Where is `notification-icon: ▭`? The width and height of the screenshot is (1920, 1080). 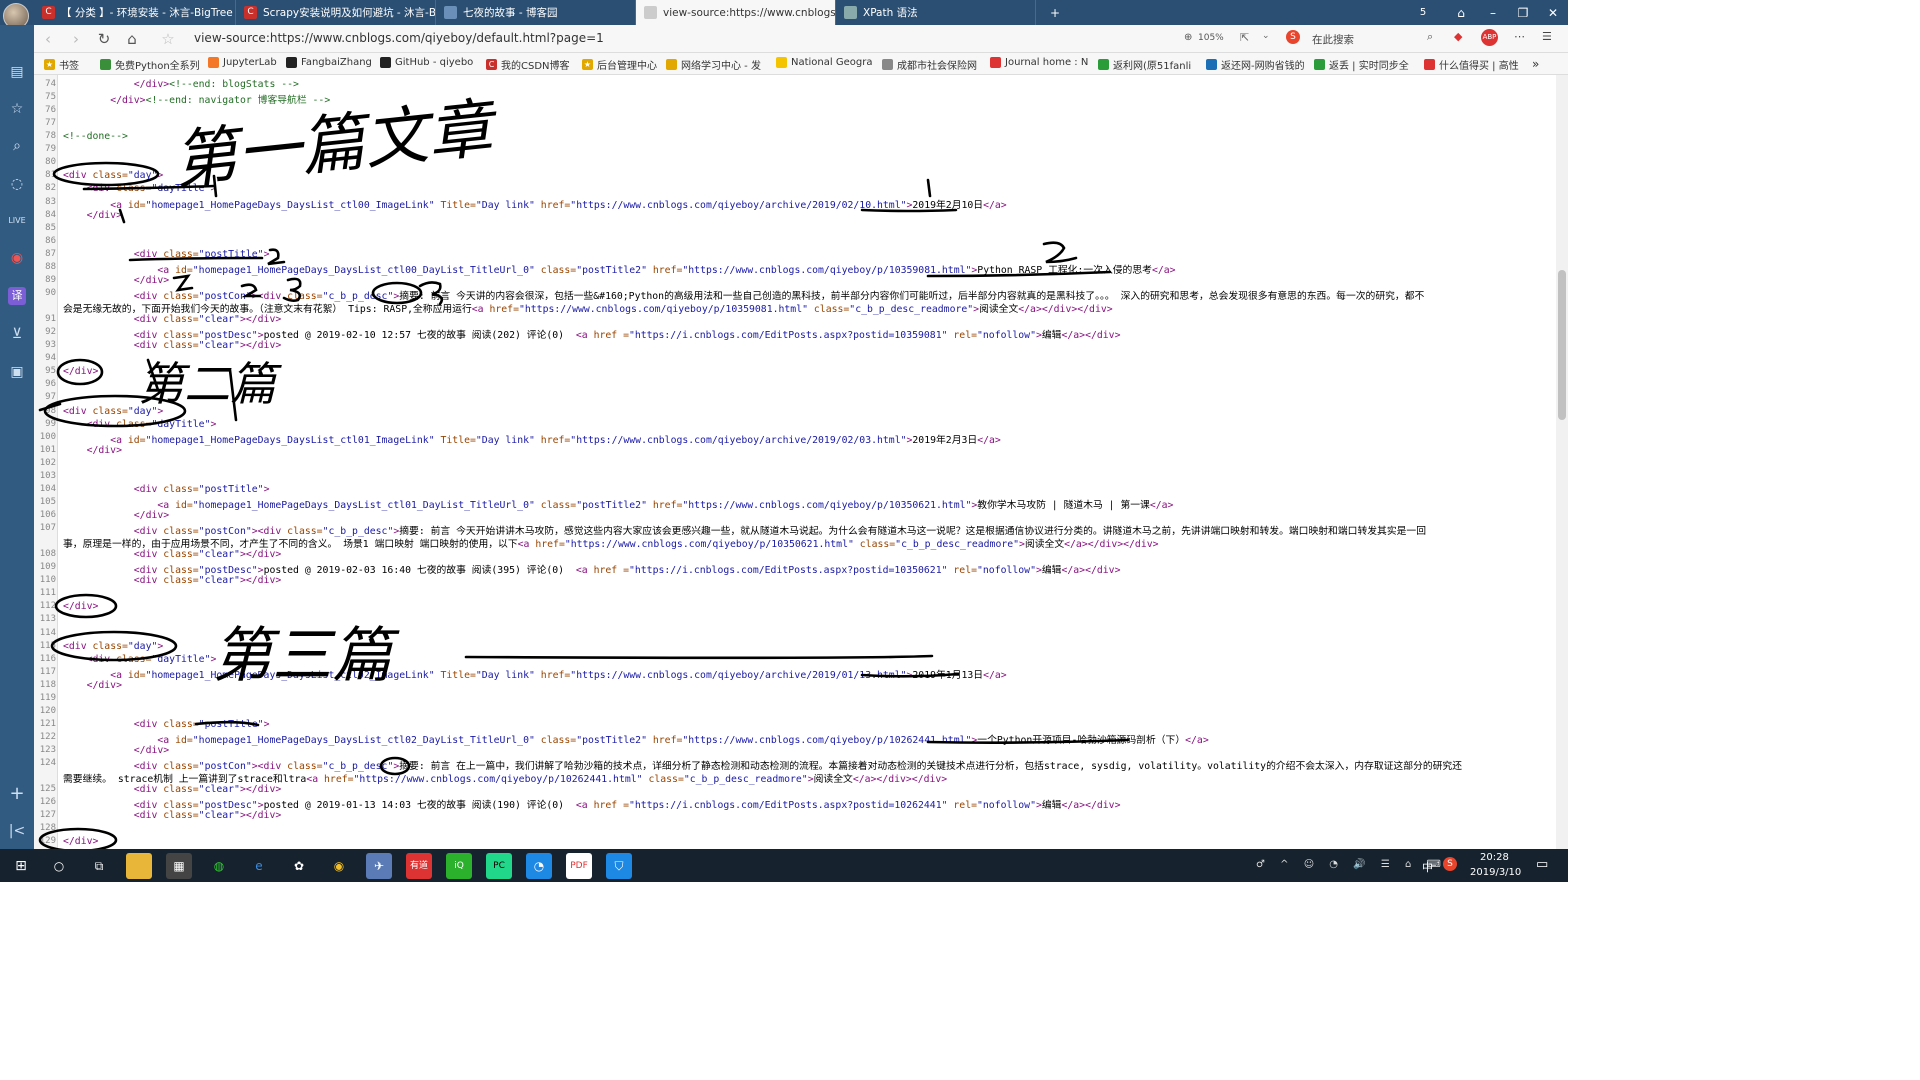 notification-icon: ▭ is located at coordinates (1542, 864).